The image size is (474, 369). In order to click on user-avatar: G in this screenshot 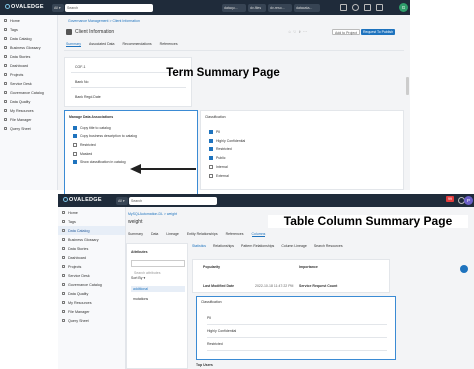, I will do `click(403, 7)`.